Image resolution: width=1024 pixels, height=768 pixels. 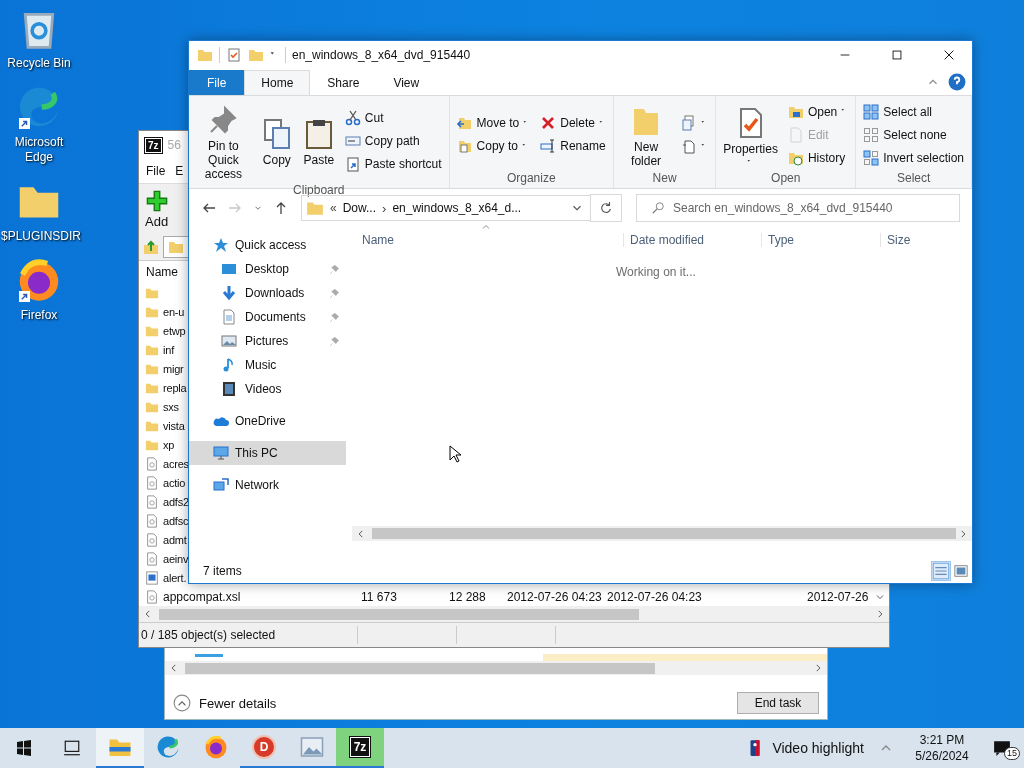 What do you see at coordinates (175, 539) in the screenshot?
I see `file-name: admt` at bounding box center [175, 539].